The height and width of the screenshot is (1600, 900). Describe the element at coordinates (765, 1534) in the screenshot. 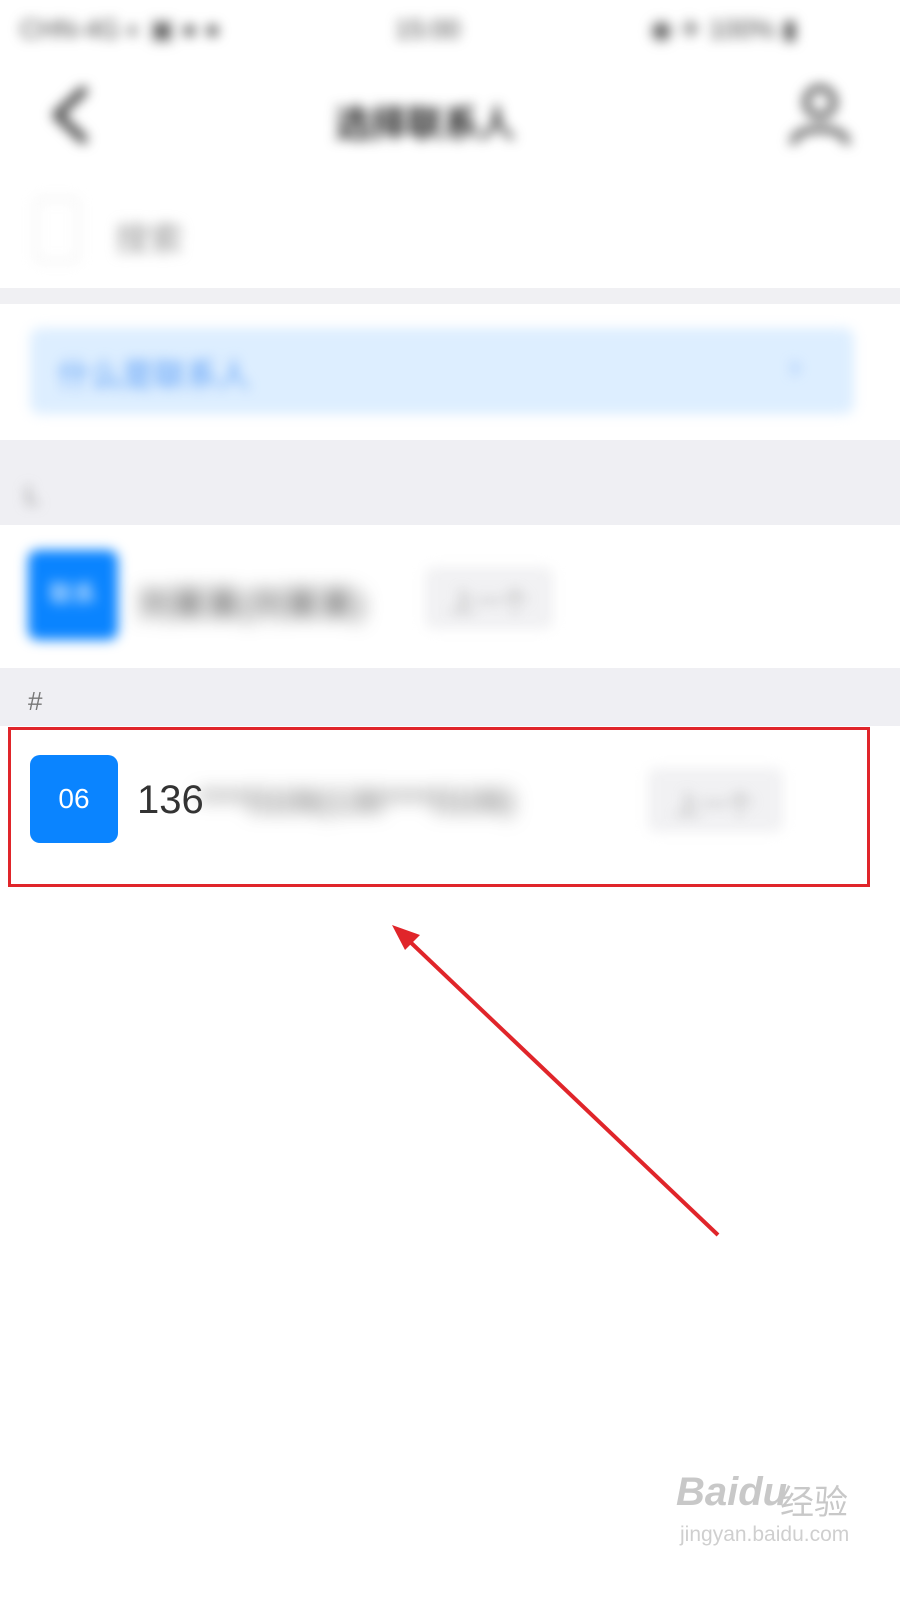

I see `watermark-url: jingyan.baidu.com` at that location.